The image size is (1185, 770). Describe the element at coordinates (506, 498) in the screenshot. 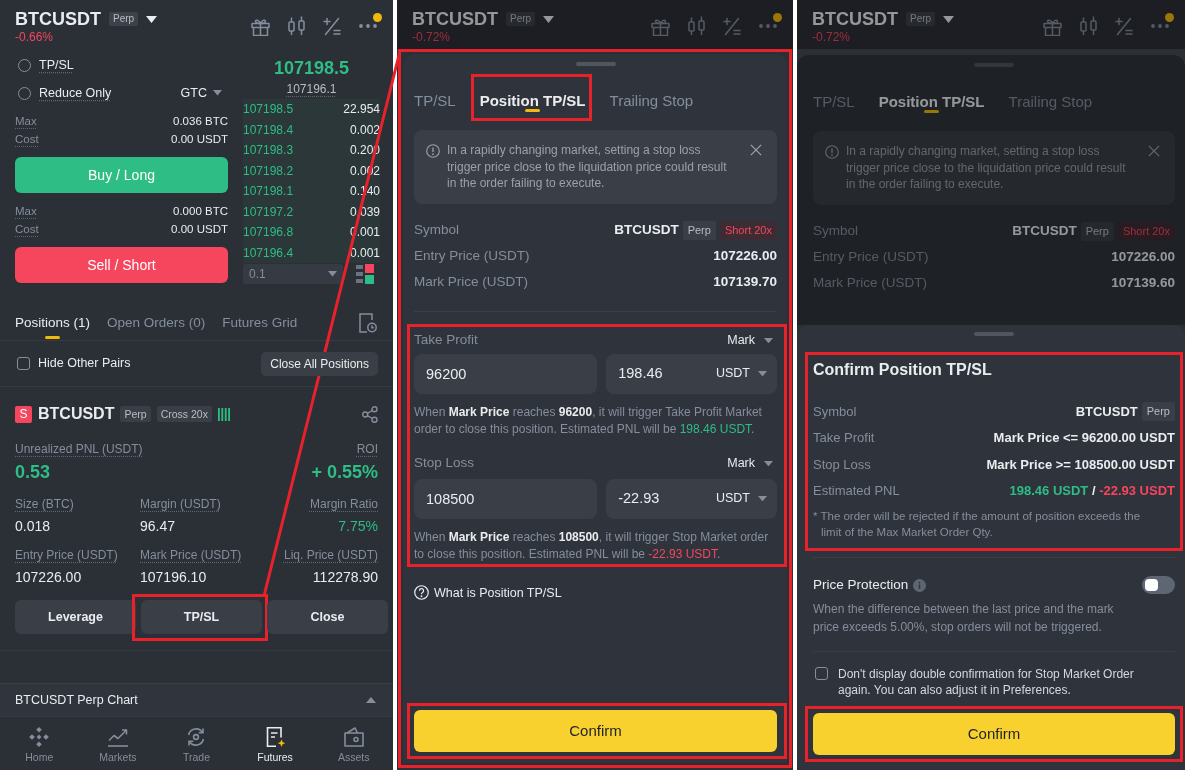

I see `price-input: 108500` at that location.